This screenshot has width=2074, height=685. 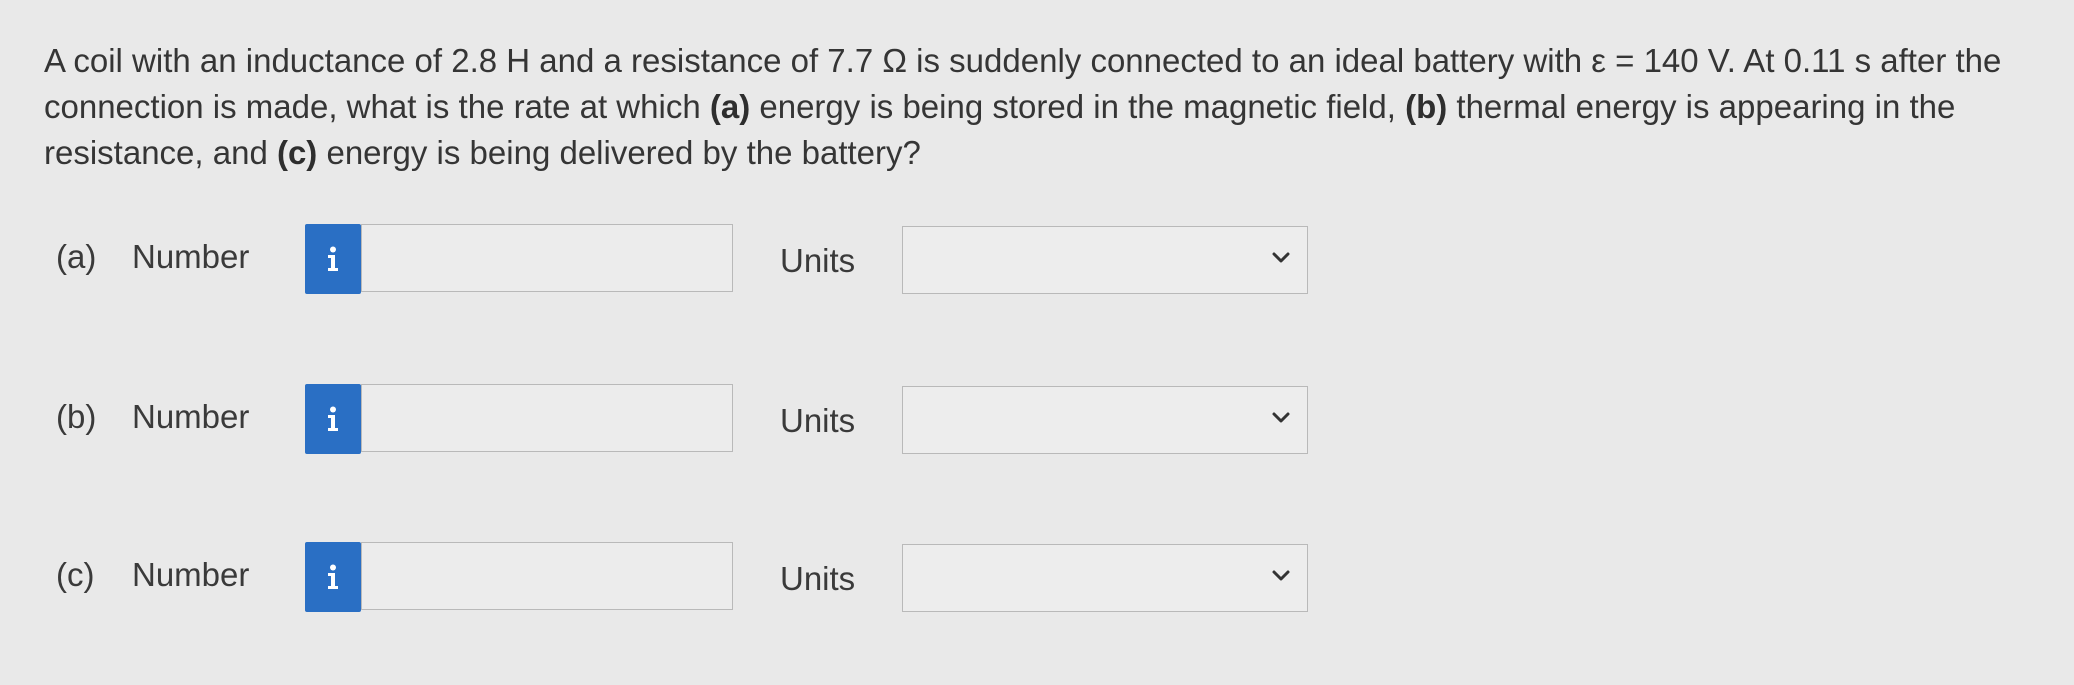 I want to click on part-b-ref: (b), so click(x=1426, y=106).